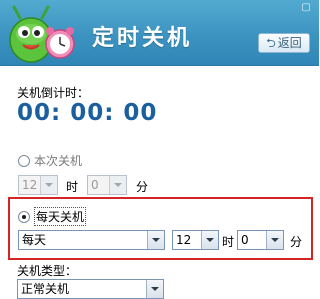 This screenshot has height=299, width=320. What do you see at coordinates (95, 185) in the screenshot?
I see `once-minute-value: 0` at bounding box center [95, 185].